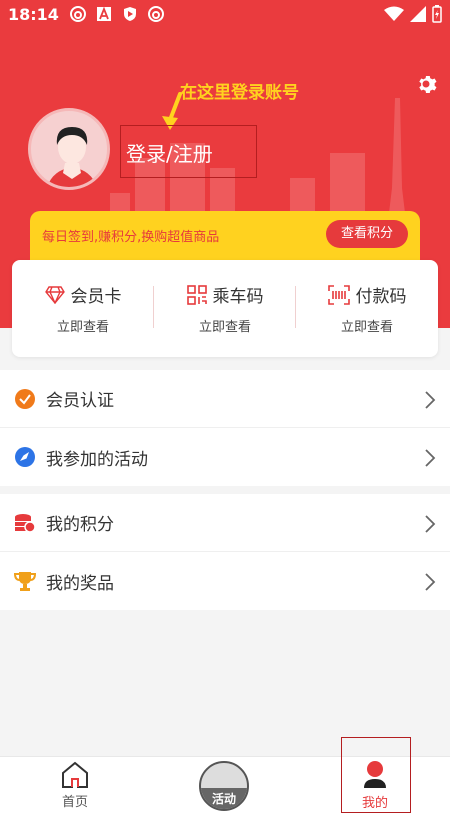 The height and width of the screenshot is (814, 450). I want to click on menu-item-label: 我参加的活动, so click(97, 459).